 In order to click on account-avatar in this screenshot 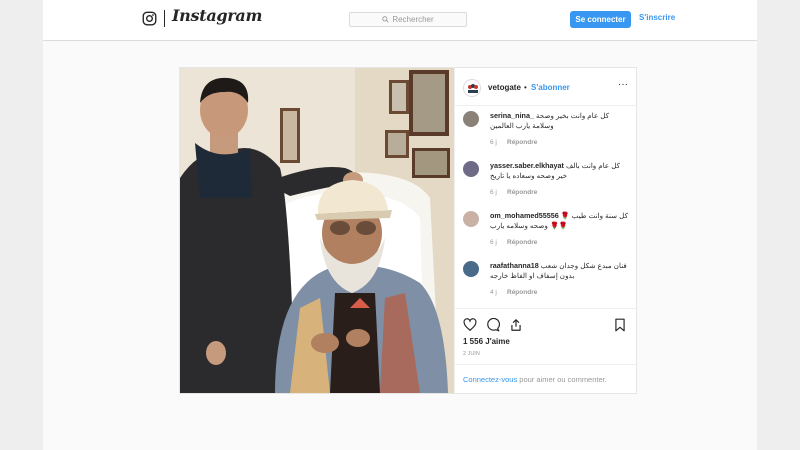, I will do `click(472, 88)`.